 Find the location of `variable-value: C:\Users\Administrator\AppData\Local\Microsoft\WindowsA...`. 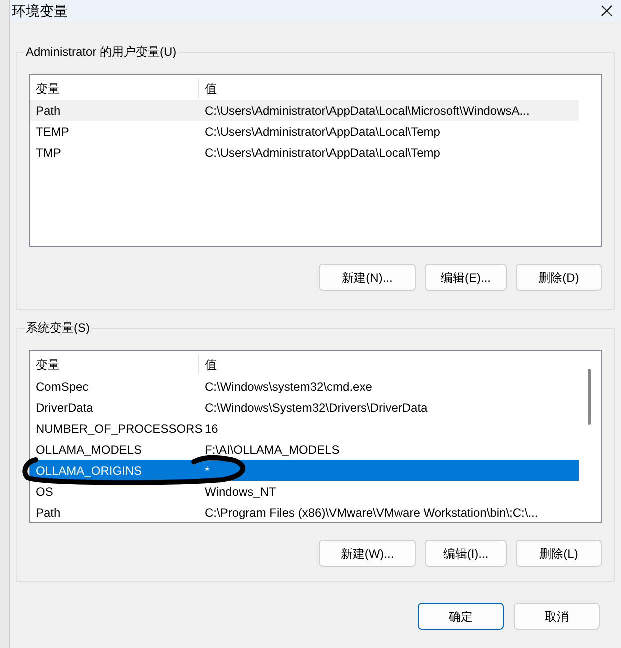

variable-value: C:\Users\Administrator\AppData\Local\Microsoft\WindowsA... is located at coordinates (367, 111).